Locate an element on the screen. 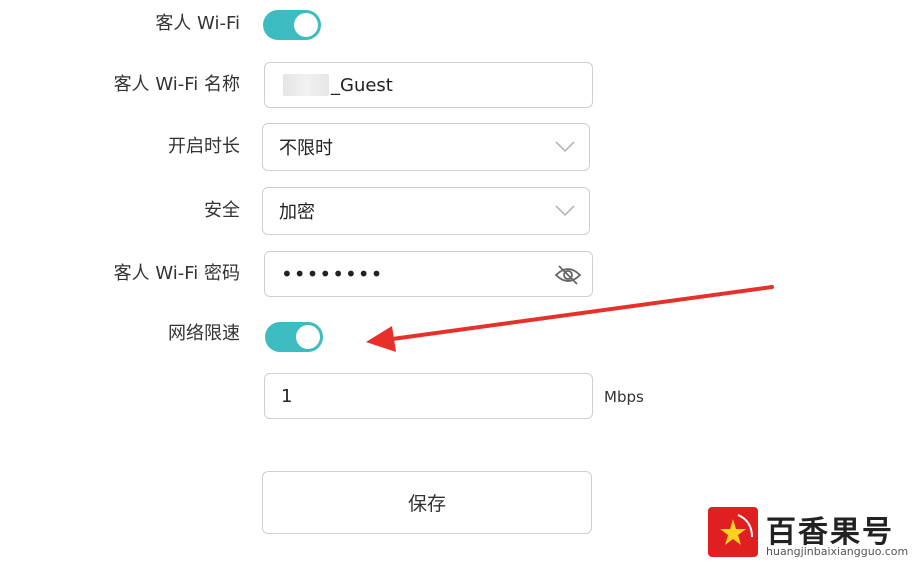 This screenshot has height=563, width=913. watermark: 百香果号 huangjinbaixiangguo.com is located at coordinates (807, 532).